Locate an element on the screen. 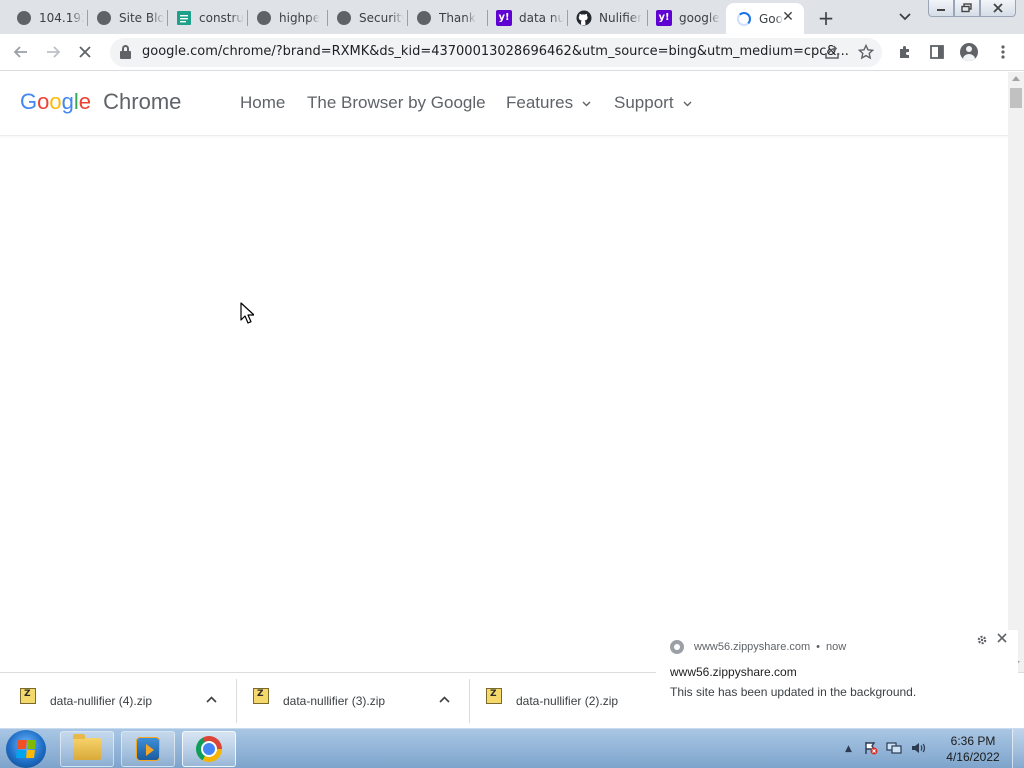  yahoo-icon: y! is located at coordinates (664, 18).